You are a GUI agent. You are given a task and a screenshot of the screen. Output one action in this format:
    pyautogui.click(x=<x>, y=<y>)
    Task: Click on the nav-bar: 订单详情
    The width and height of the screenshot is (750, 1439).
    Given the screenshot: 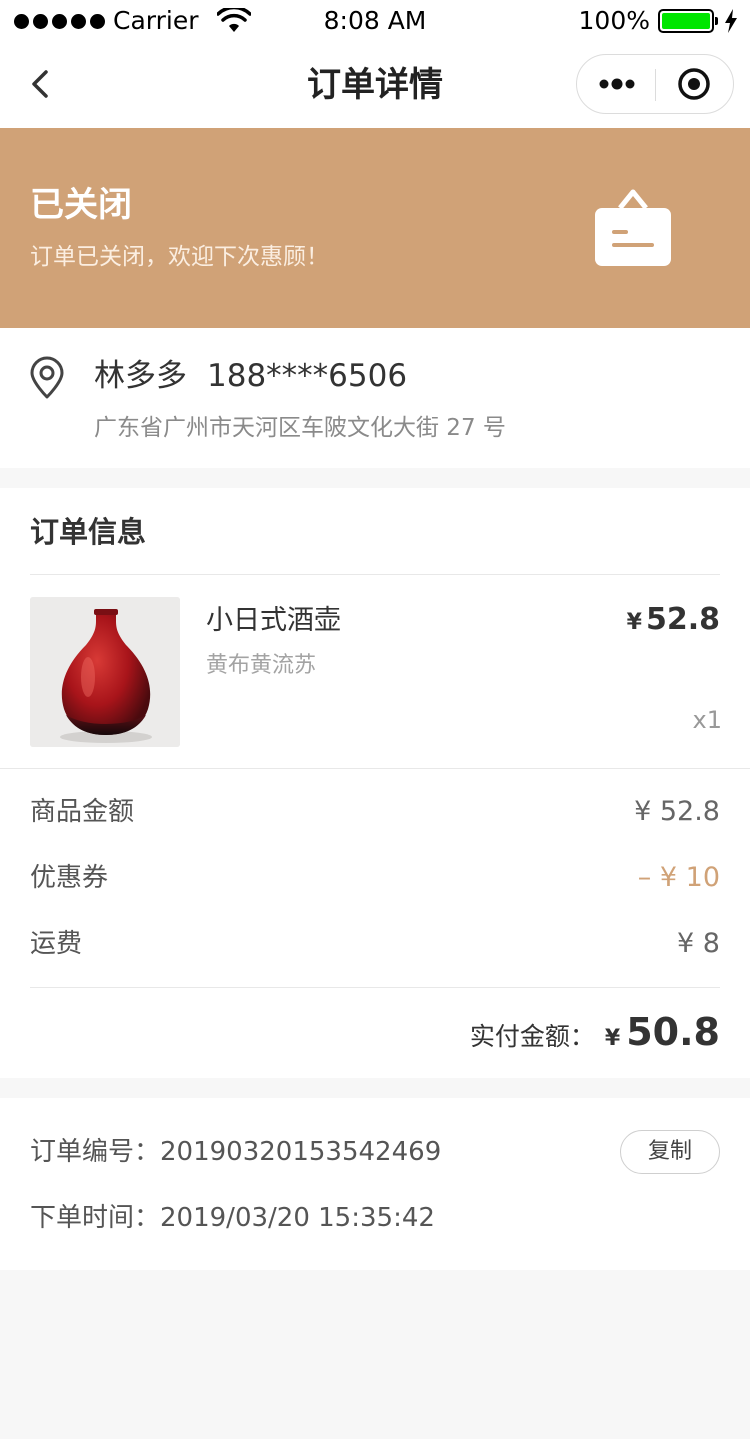 What is the action you would take?
    pyautogui.click(x=375, y=85)
    